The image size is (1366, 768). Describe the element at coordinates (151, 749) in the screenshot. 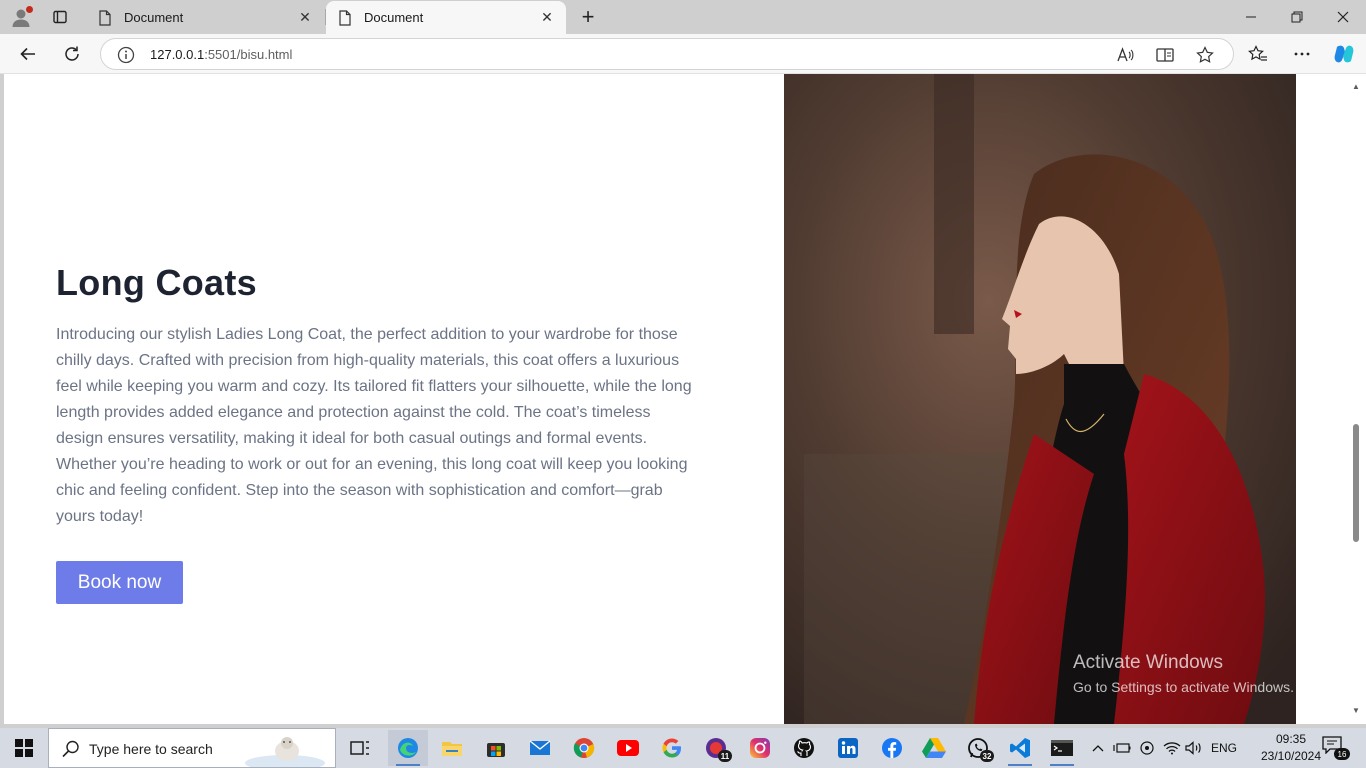

I see `search-placeholder: Type here to search` at that location.